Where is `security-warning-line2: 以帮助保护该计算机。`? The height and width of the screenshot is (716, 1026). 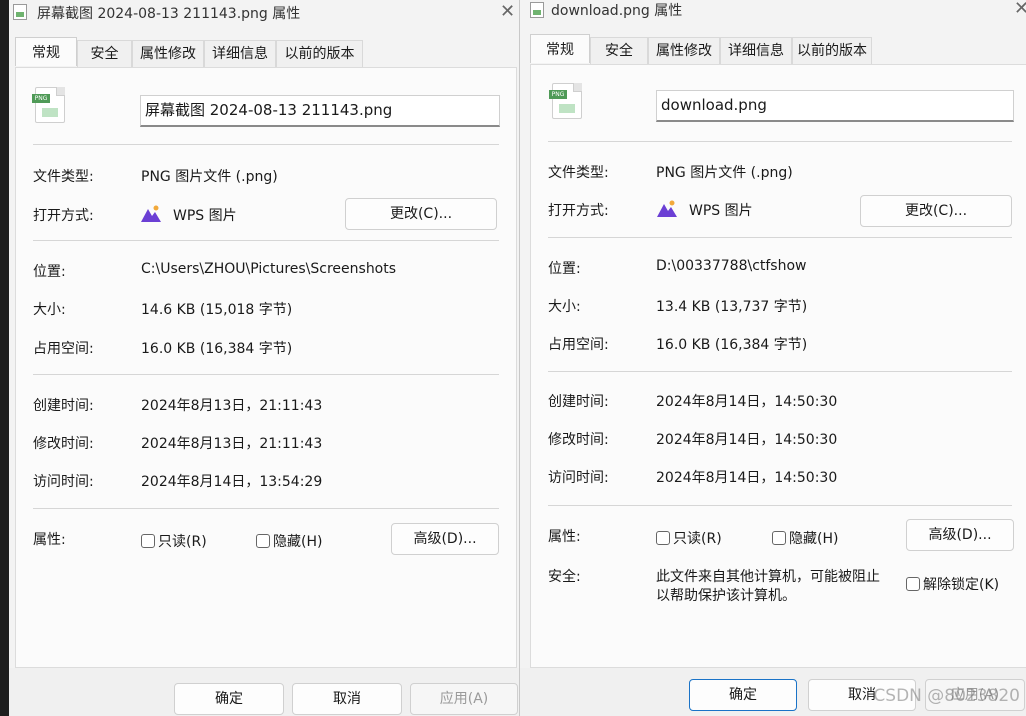 security-warning-line2: 以帮助保护该计算机。 is located at coordinates (726, 596).